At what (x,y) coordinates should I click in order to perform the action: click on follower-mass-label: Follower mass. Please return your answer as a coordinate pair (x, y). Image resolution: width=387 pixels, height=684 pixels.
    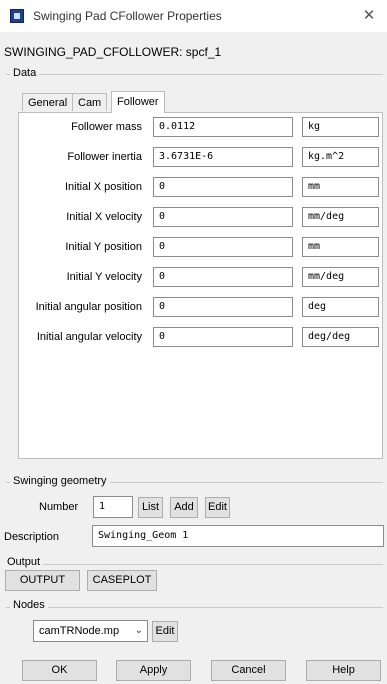
    Looking at the image, I should click on (106, 127).